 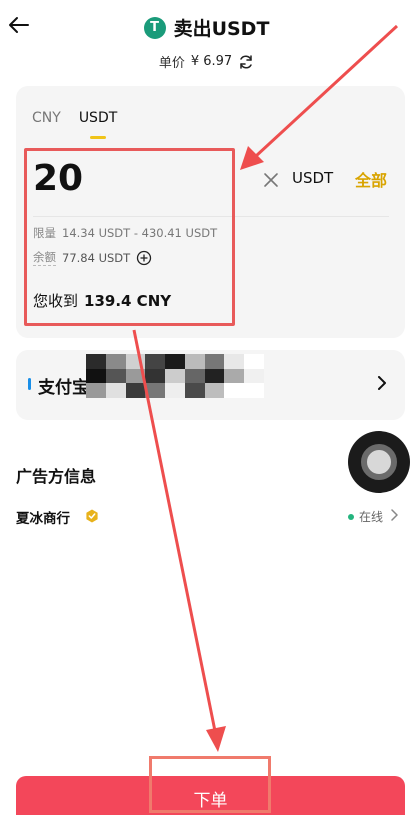 I want to click on verified-badge-icon, so click(x=92, y=516).